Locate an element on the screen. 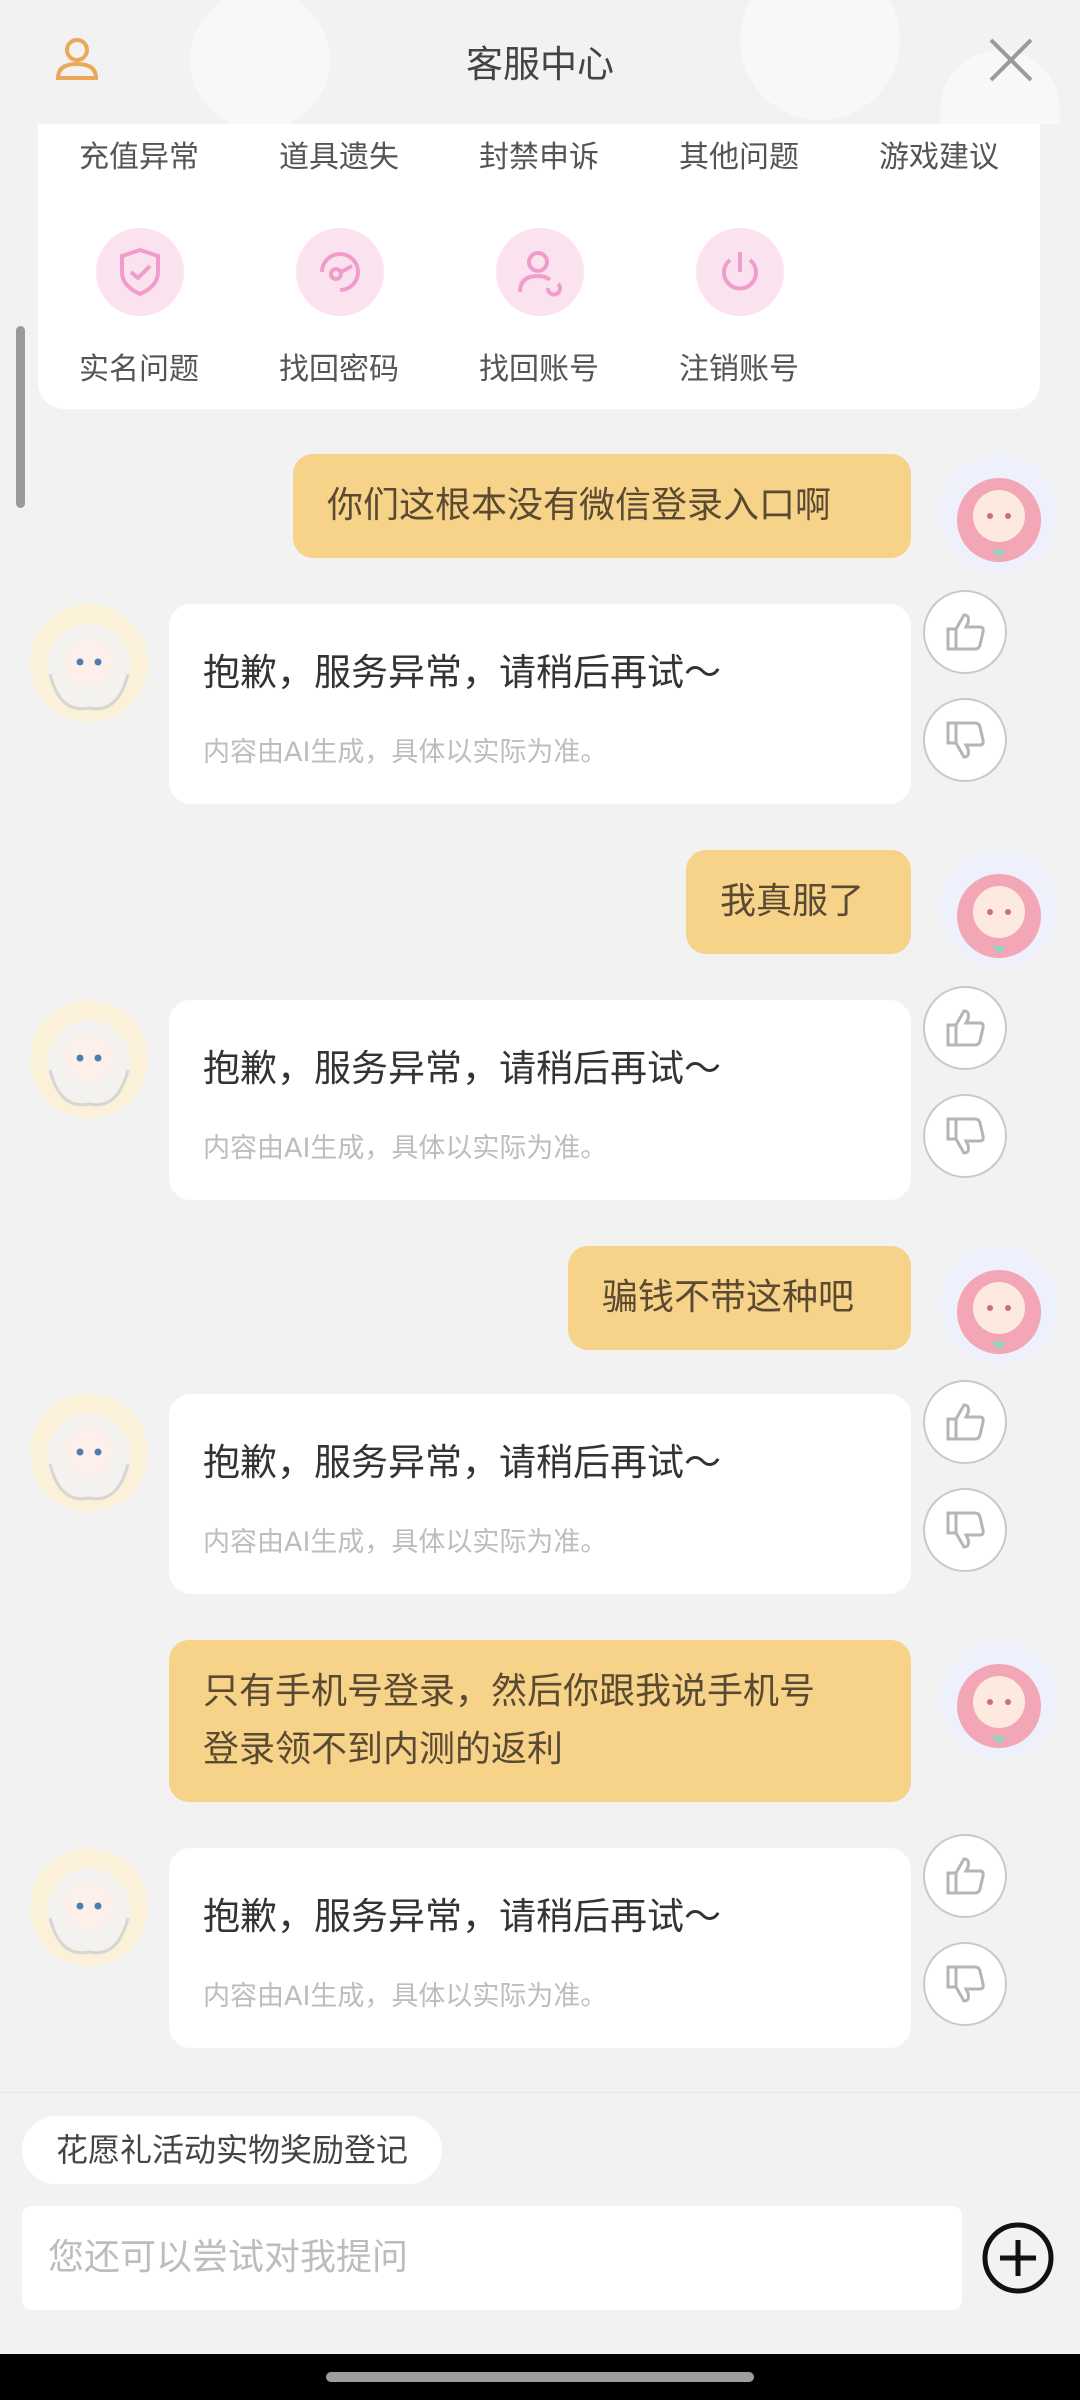 The image size is (1080, 2400). category-ban-appeal: 封禁申诉 is located at coordinates (539, 154).